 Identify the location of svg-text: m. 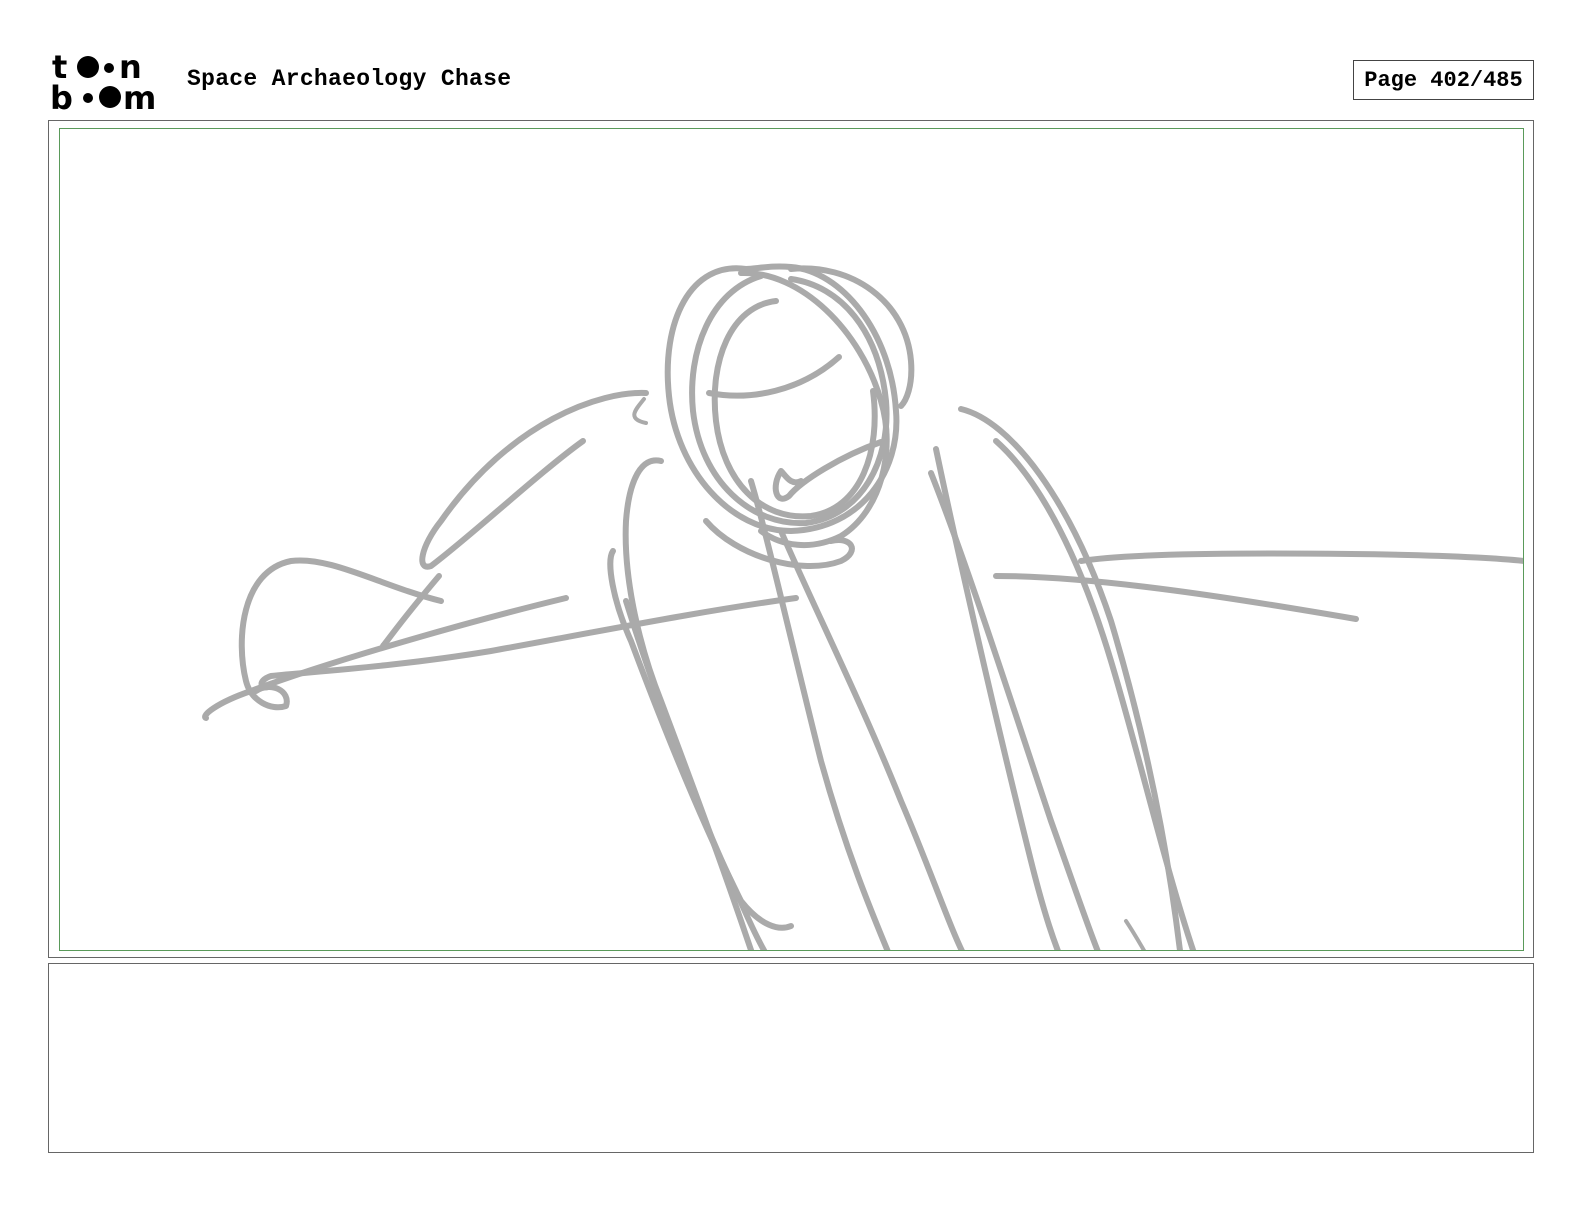
(139, 95).